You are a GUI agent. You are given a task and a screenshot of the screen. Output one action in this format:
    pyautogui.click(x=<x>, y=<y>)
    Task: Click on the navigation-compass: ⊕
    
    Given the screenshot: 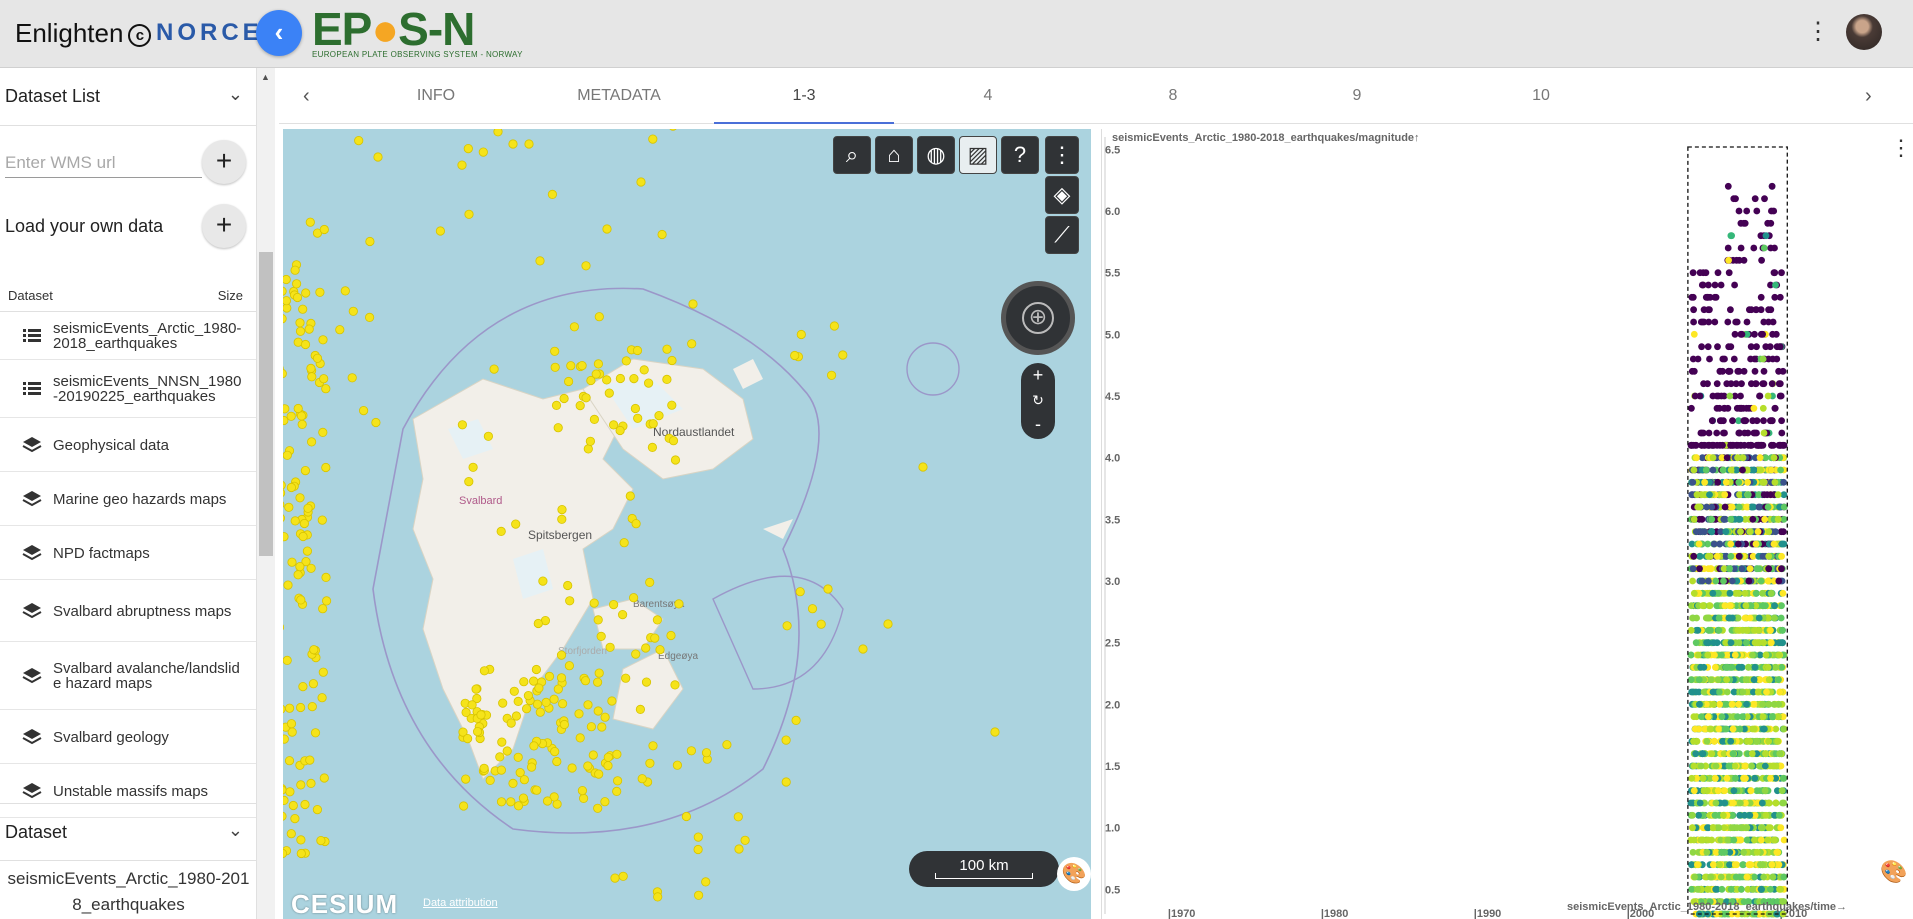 What is the action you would take?
    pyautogui.click(x=1038, y=318)
    